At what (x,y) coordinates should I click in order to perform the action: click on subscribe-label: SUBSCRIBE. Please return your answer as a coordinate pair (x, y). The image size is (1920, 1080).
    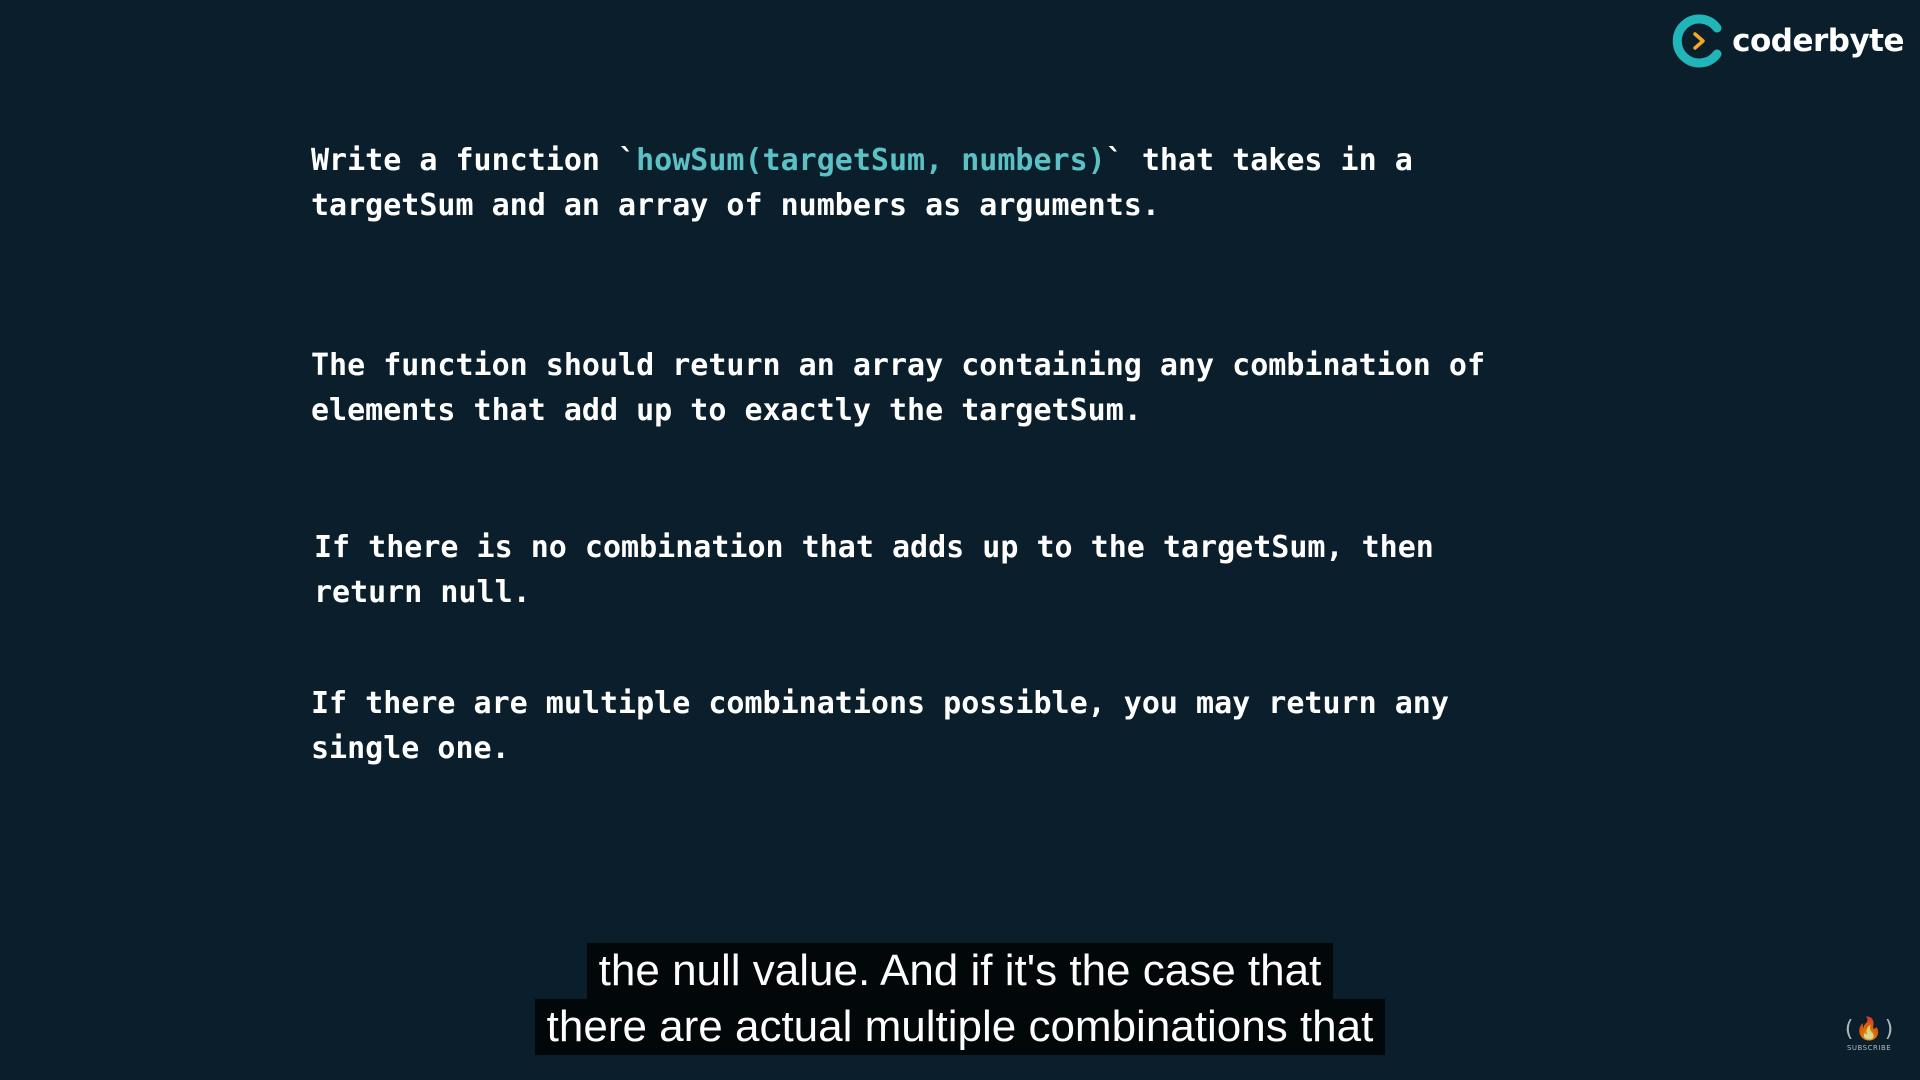
    Looking at the image, I should click on (1869, 1048).